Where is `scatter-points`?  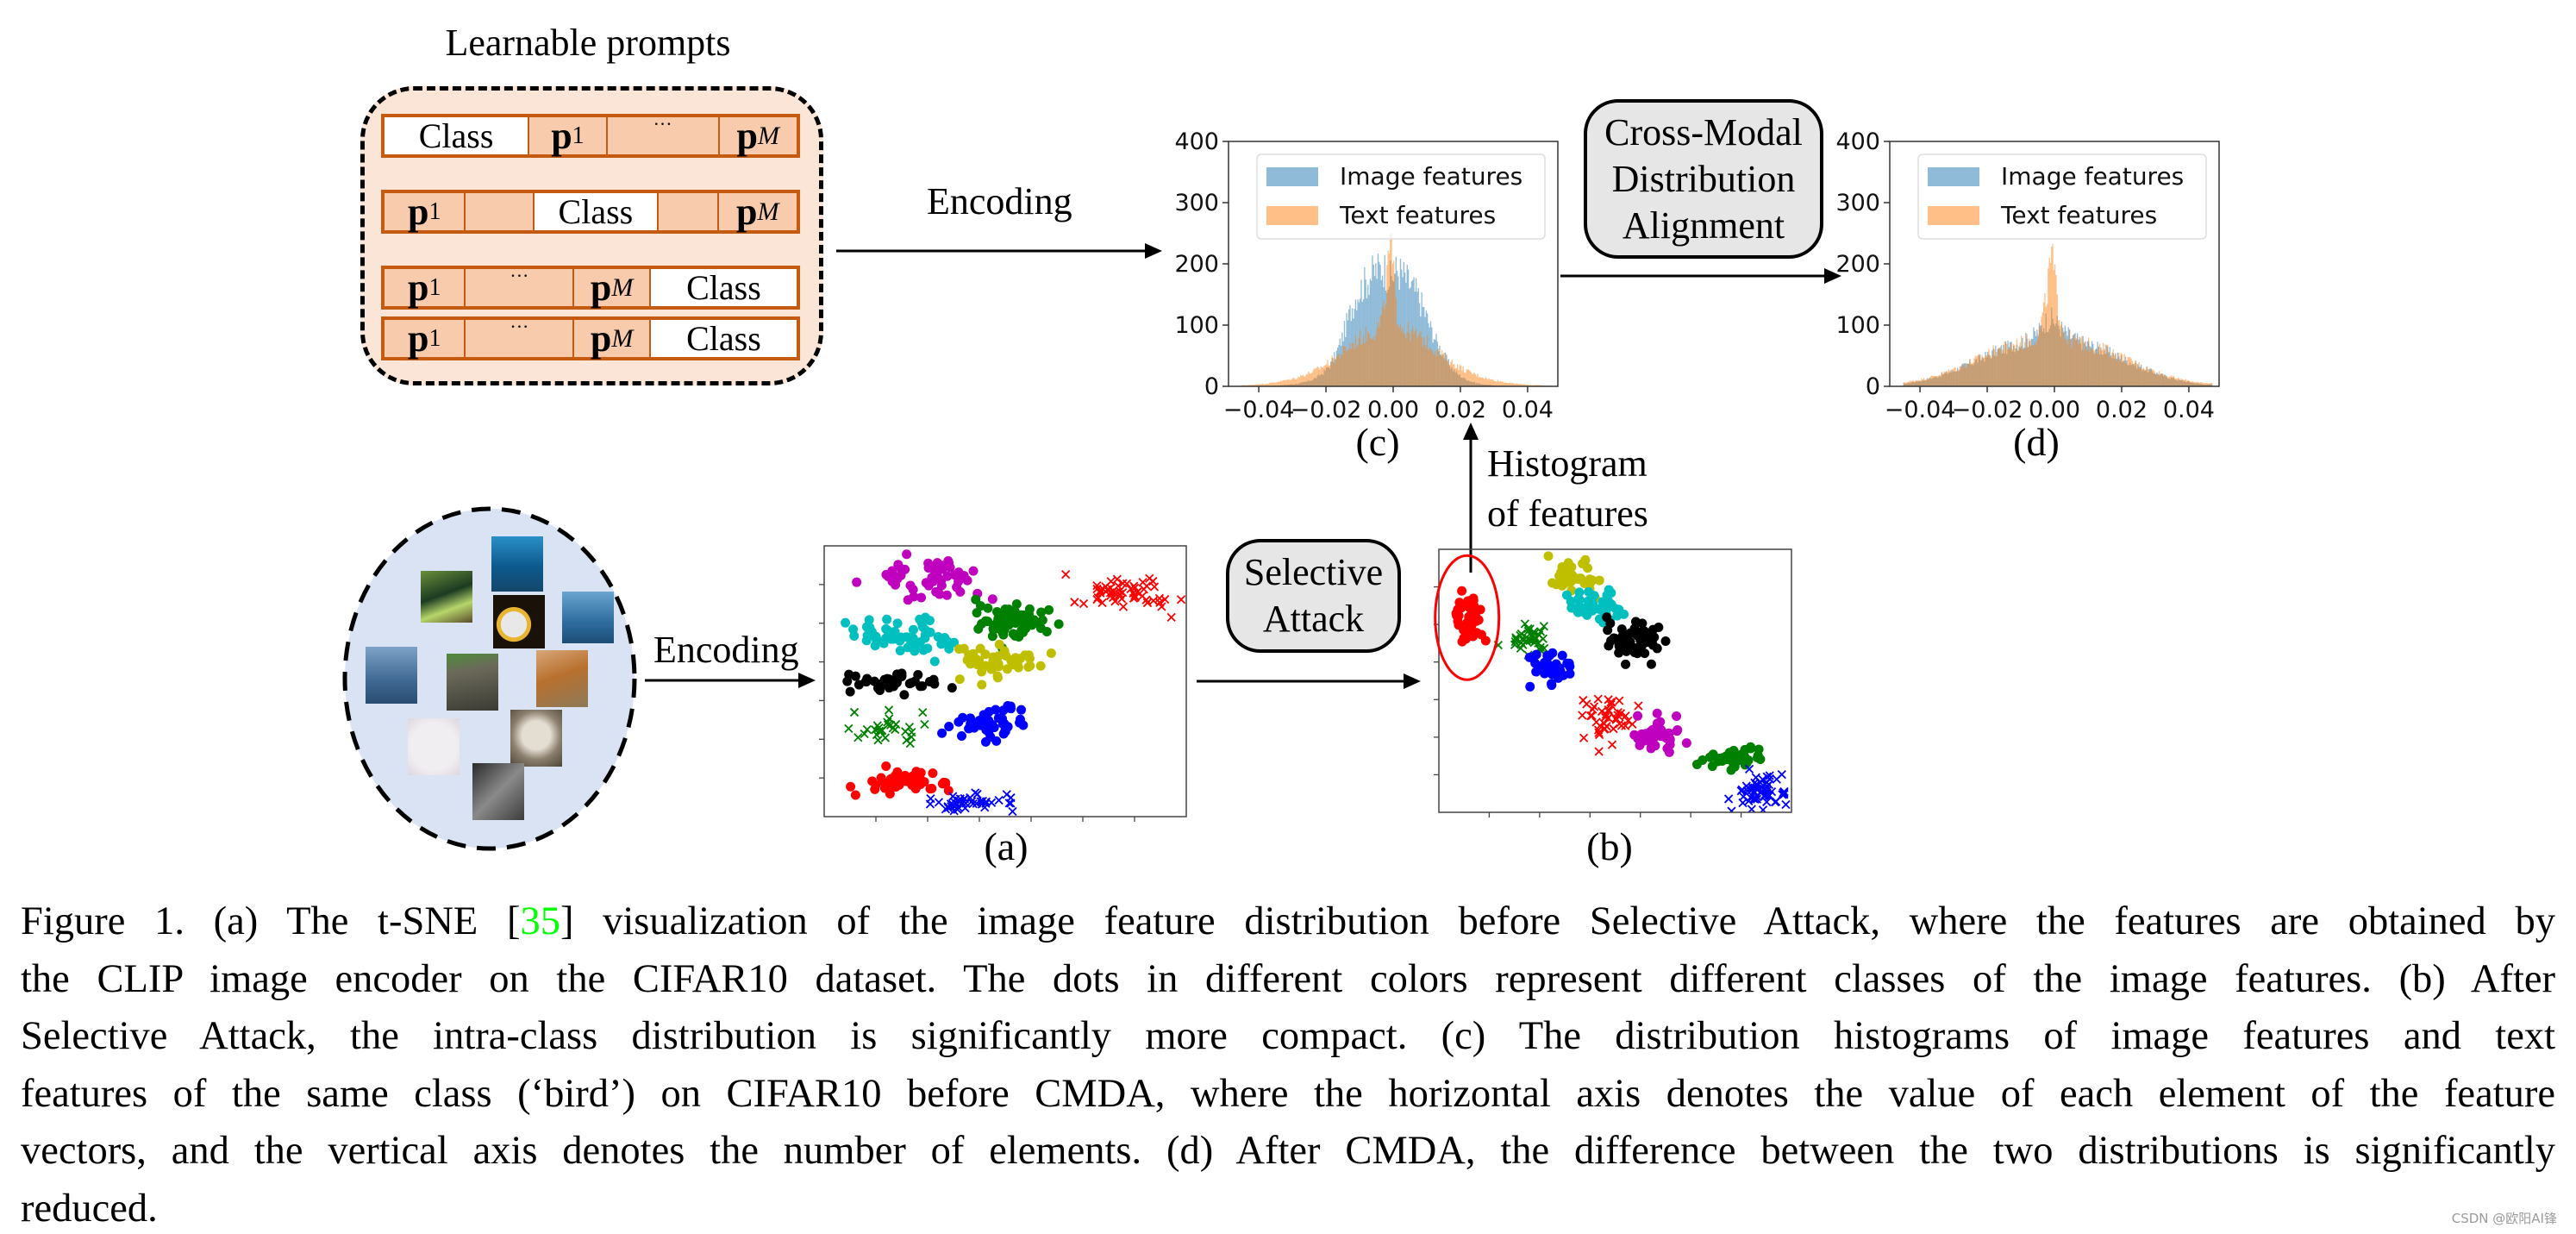 scatter-points is located at coordinates (1013, 683).